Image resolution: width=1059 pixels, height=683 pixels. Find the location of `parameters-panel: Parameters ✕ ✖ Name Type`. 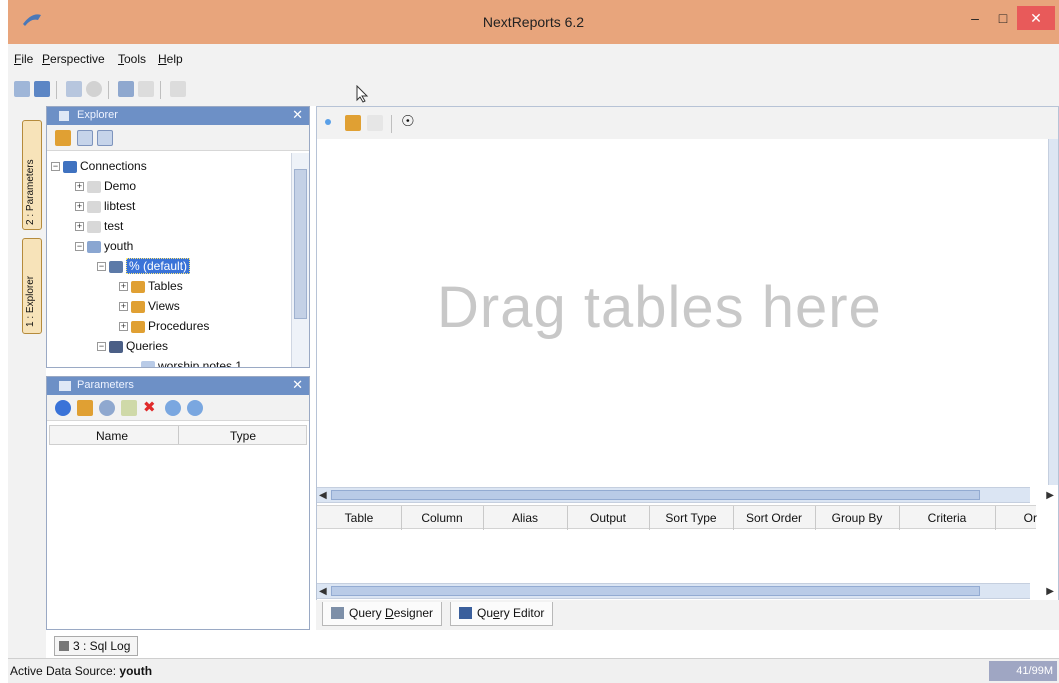

parameters-panel: Parameters ✕ ✖ Name Type is located at coordinates (178, 503).